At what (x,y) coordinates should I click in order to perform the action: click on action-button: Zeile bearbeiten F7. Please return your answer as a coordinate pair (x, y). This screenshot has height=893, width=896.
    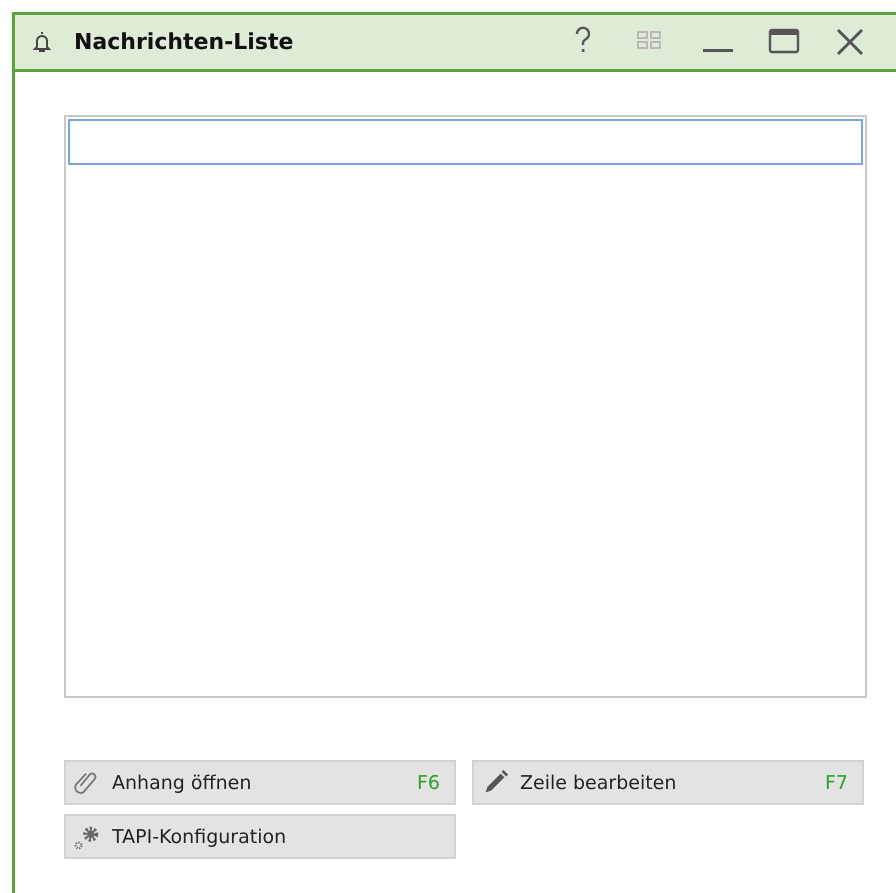
    Looking at the image, I should click on (668, 782).